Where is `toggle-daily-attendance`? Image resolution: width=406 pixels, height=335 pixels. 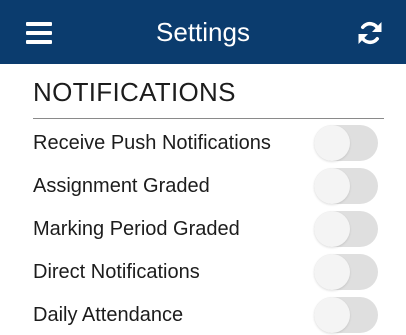 toggle-daily-attendance is located at coordinates (346, 315).